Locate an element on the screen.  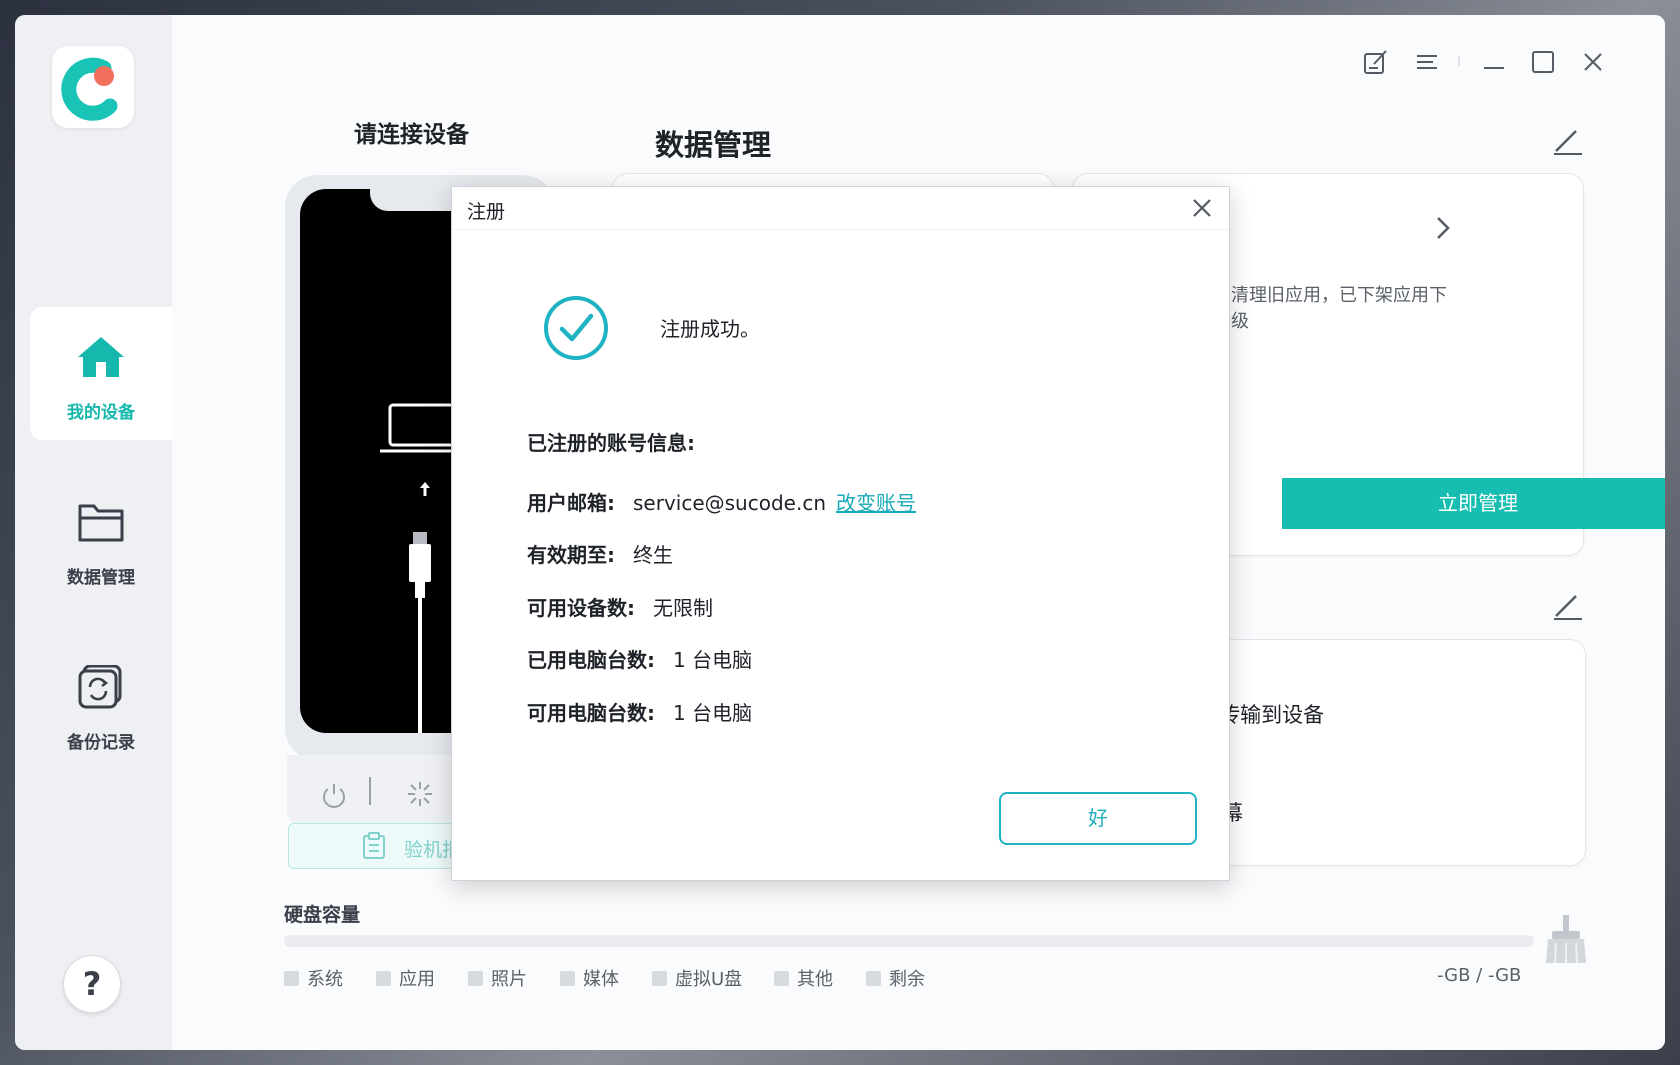
broom-icon is located at coordinates (1566, 940).